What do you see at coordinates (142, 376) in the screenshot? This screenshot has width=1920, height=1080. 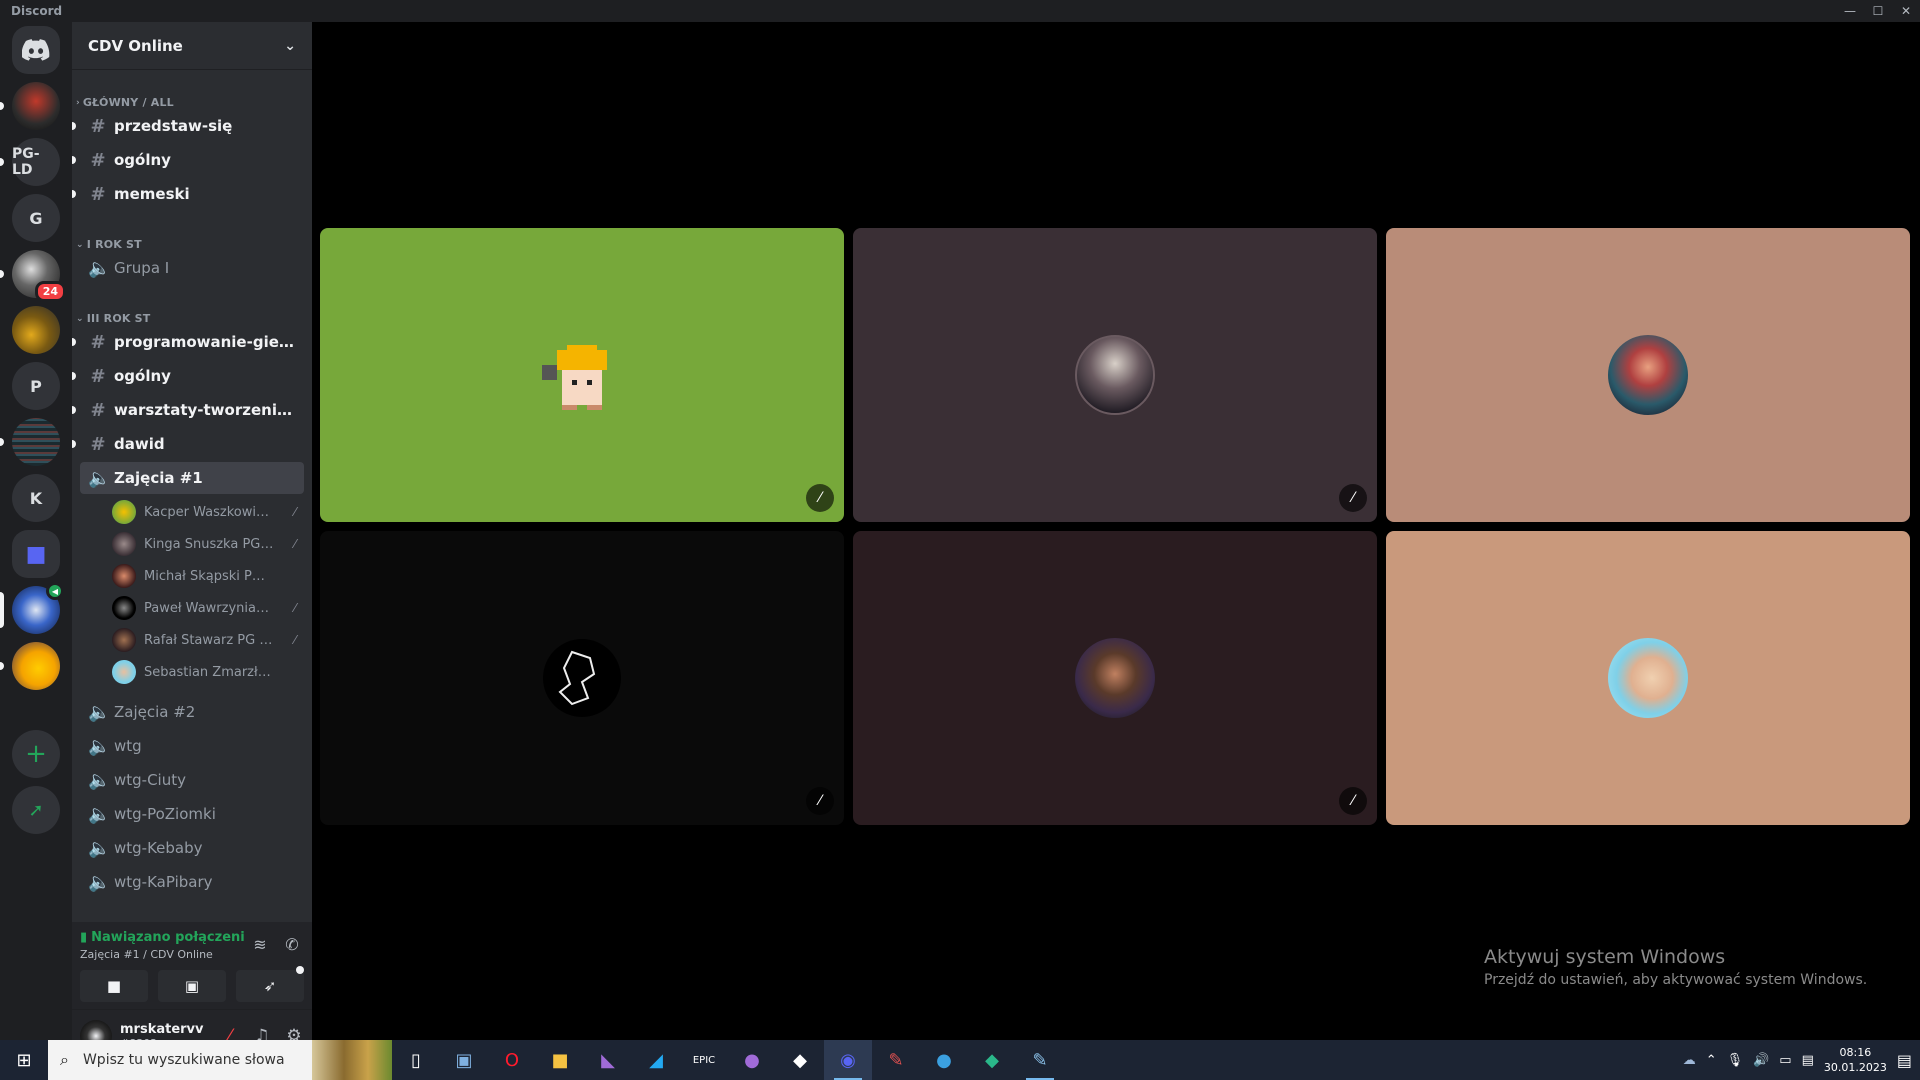 I see `channel-label: ogólny` at bounding box center [142, 376].